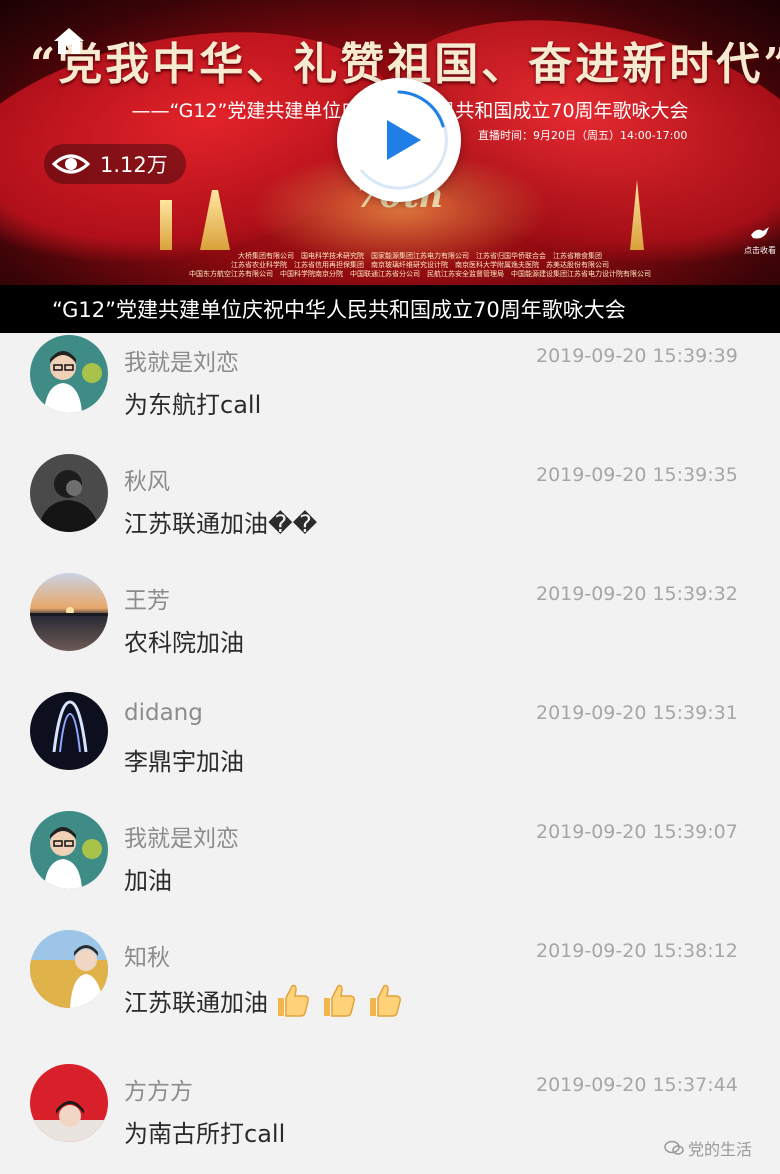 The image size is (780, 1174). I want to click on comment-username: 方方方, so click(158, 1089).